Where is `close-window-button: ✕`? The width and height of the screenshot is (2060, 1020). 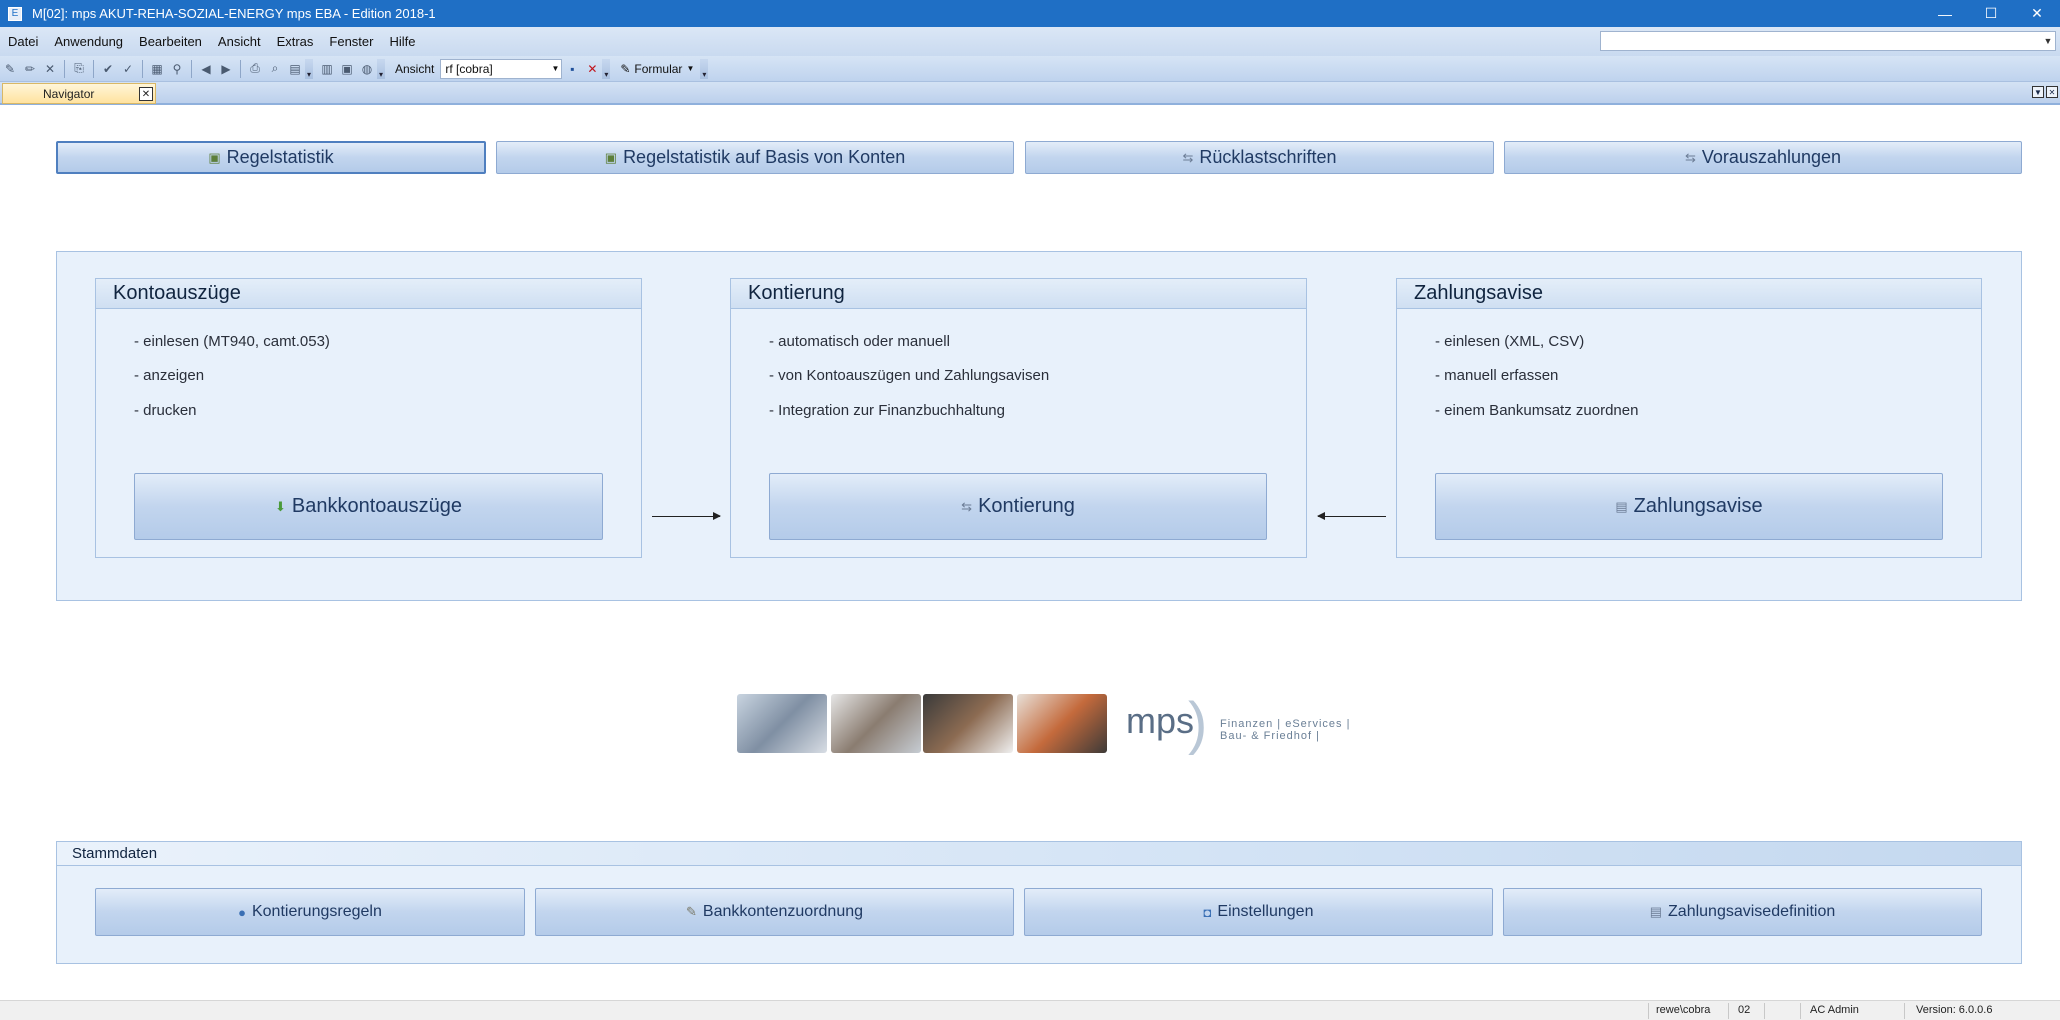 close-window-button: ✕ is located at coordinates (2037, 13).